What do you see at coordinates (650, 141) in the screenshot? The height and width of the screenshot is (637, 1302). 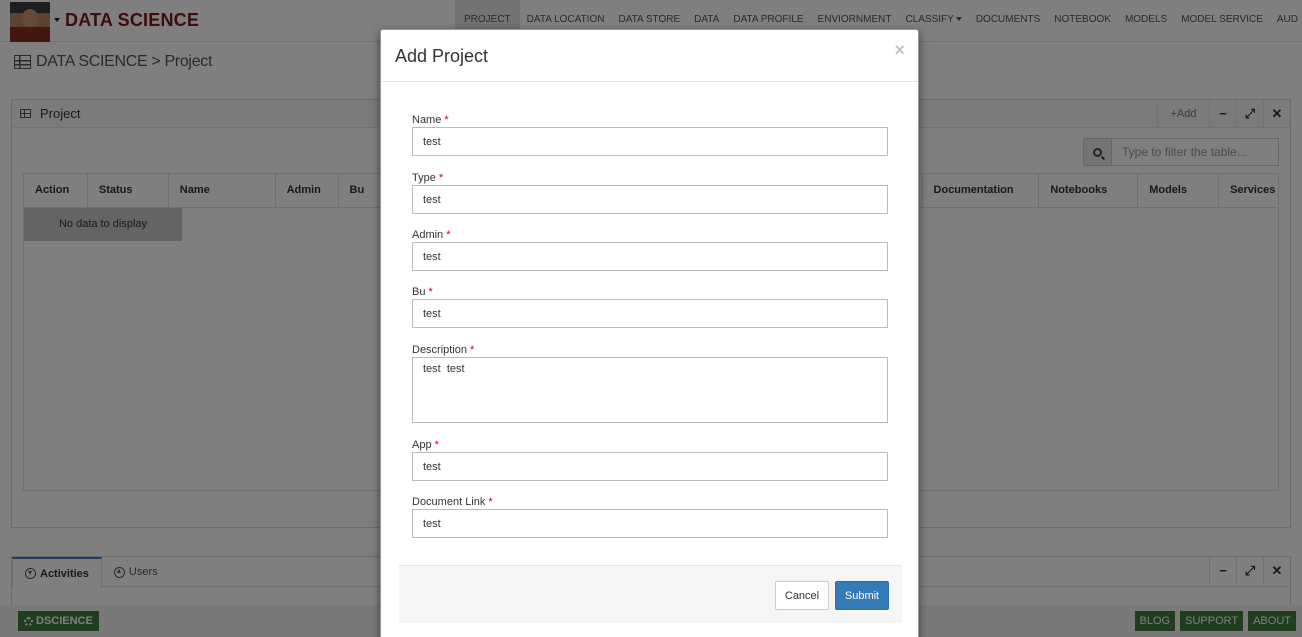 I see `name-input` at bounding box center [650, 141].